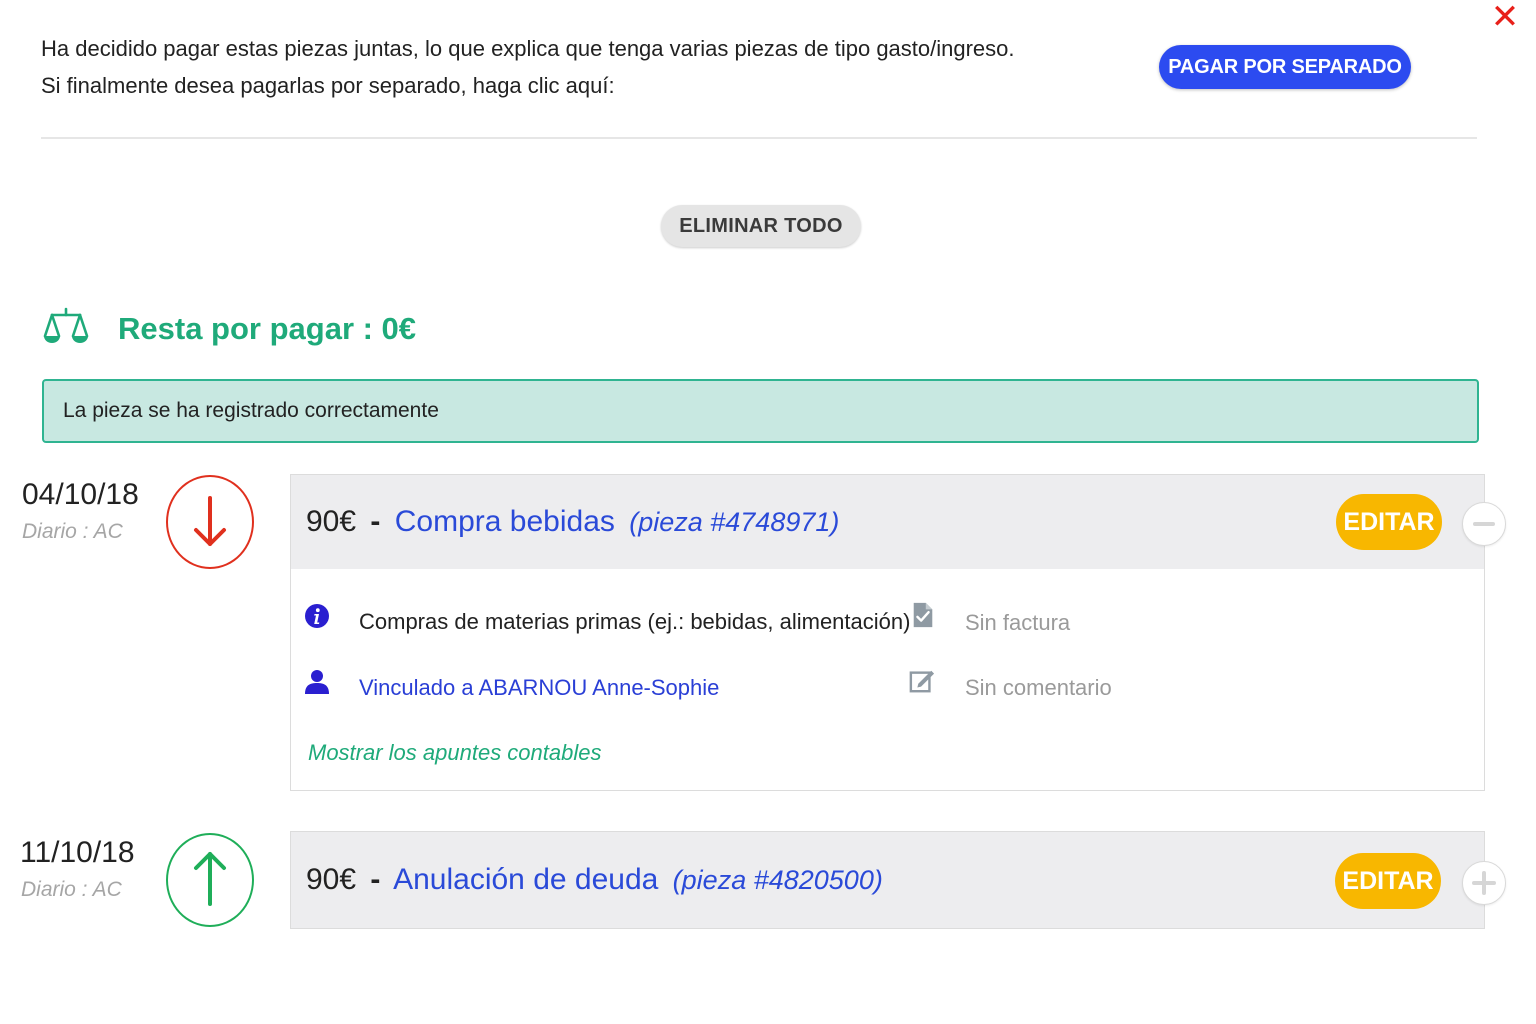 The height and width of the screenshot is (1024, 1536). Describe the element at coordinates (1038, 688) in the screenshot. I see `comment-status: Sin comentario` at that location.